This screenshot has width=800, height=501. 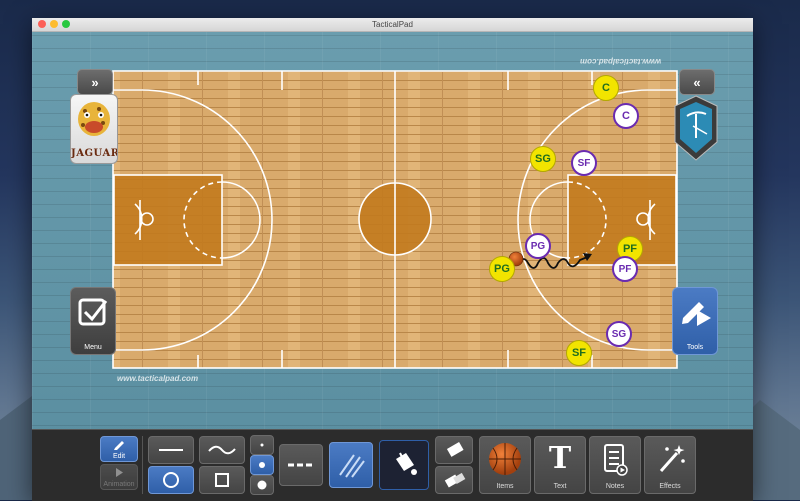 I want to click on eraser-icon, so click(x=454, y=450).